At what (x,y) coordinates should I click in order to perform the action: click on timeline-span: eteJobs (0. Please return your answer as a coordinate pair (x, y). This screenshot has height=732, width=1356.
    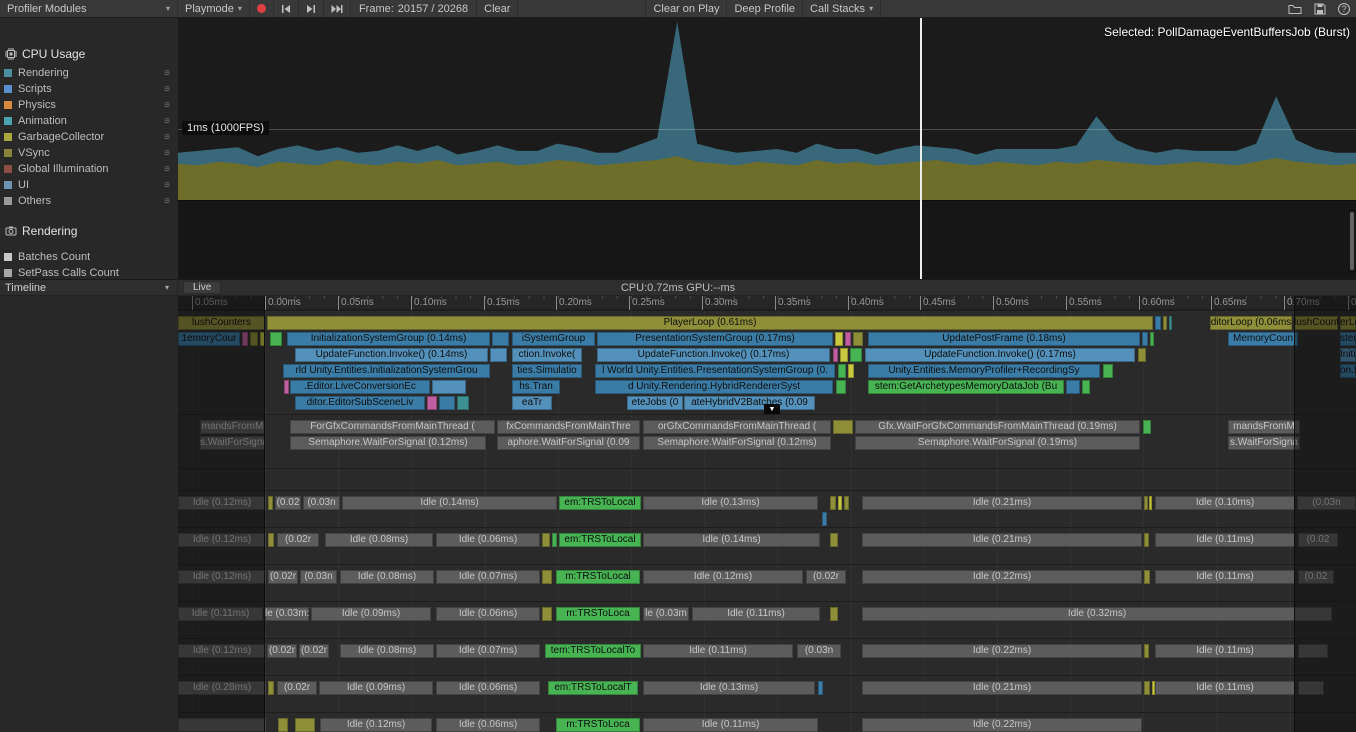
    Looking at the image, I should click on (655, 403).